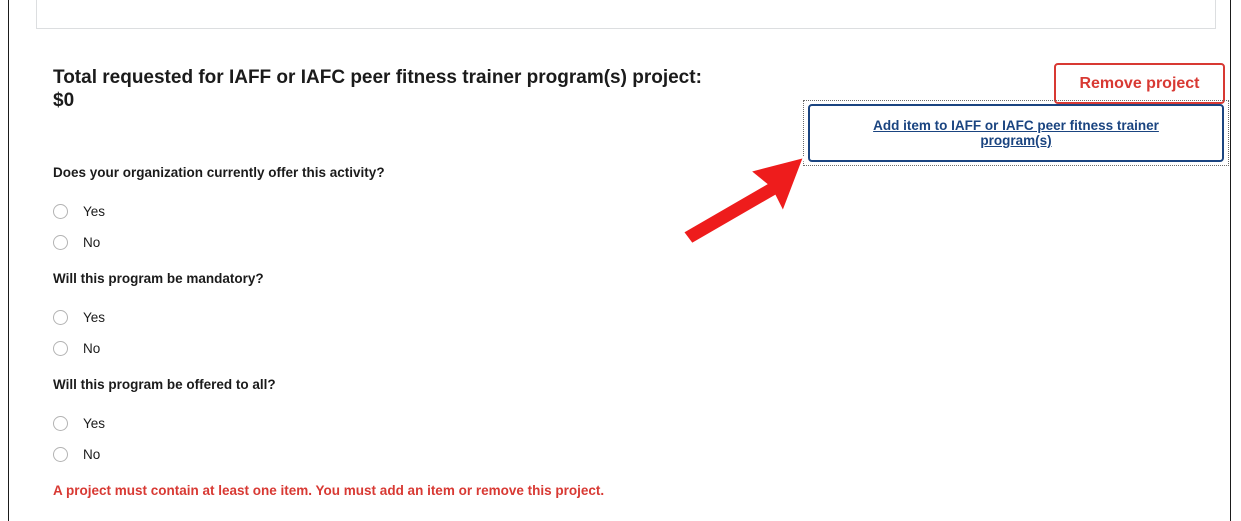  What do you see at coordinates (76, 348) in the screenshot?
I see `radio-mandatory-no: No` at bounding box center [76, 348].